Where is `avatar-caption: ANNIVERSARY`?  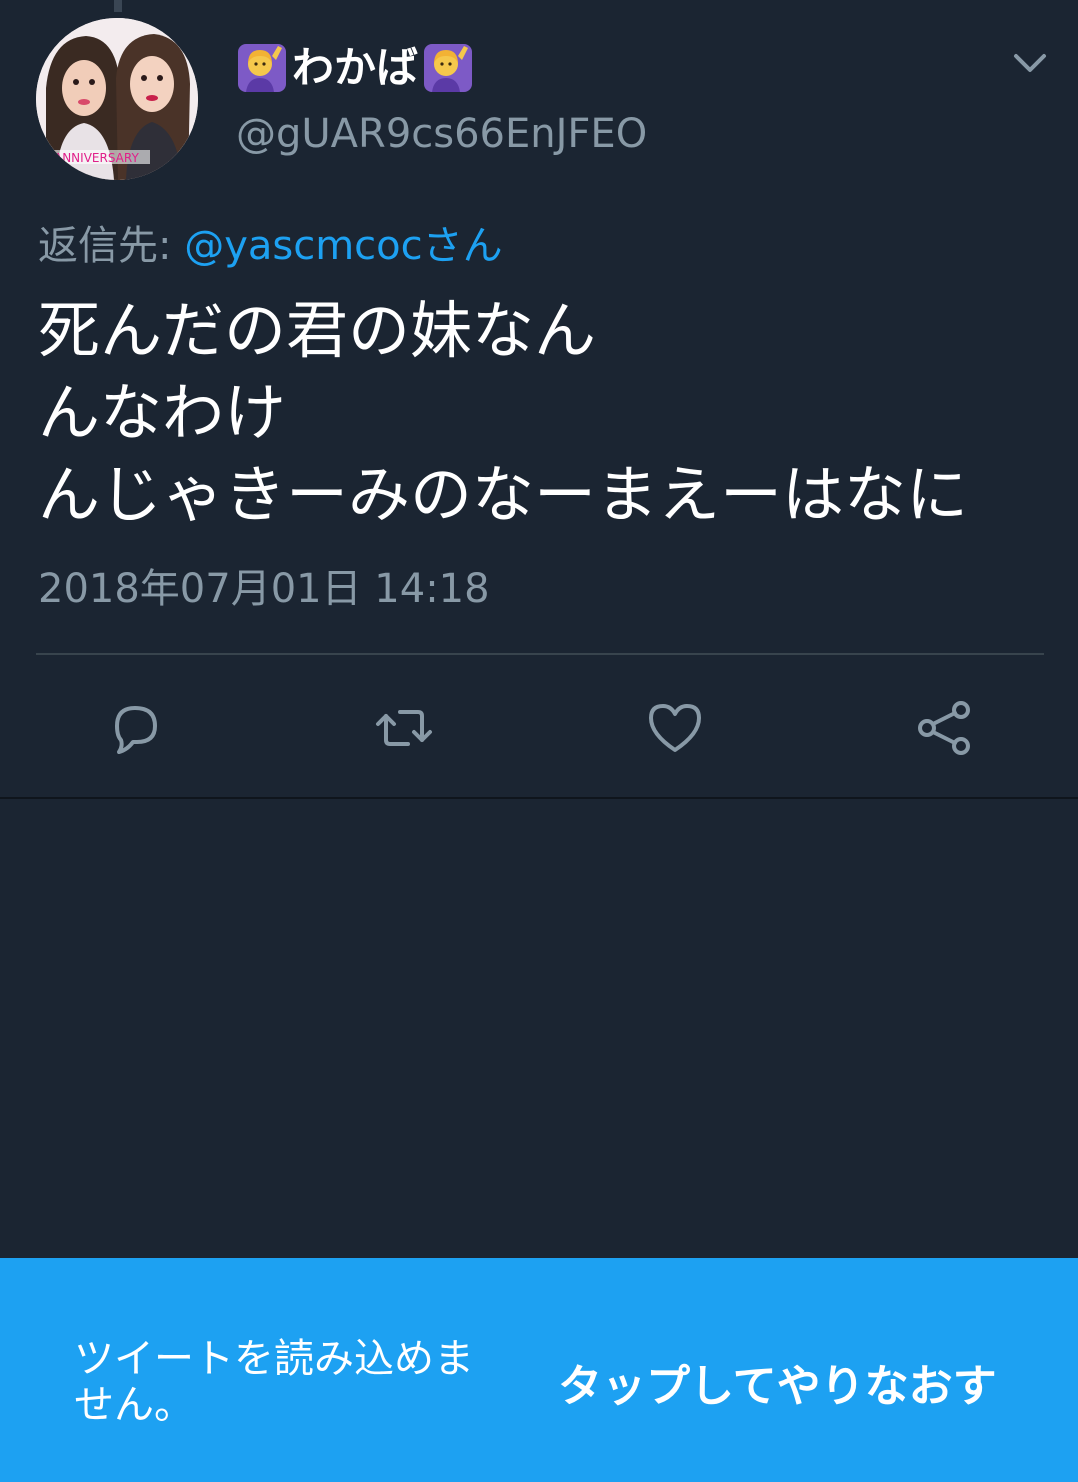 avatar-caption: ANNIVERSARY is located at coordinates (96, 158).